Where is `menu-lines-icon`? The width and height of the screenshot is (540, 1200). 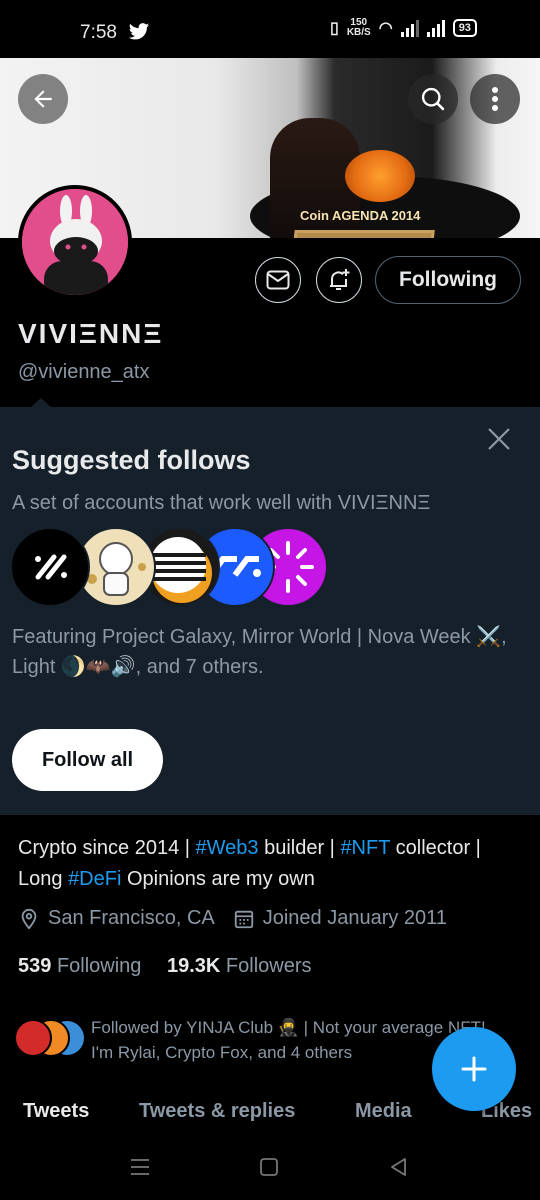 menu-lines-icon is located at coordinates (140, 1167).